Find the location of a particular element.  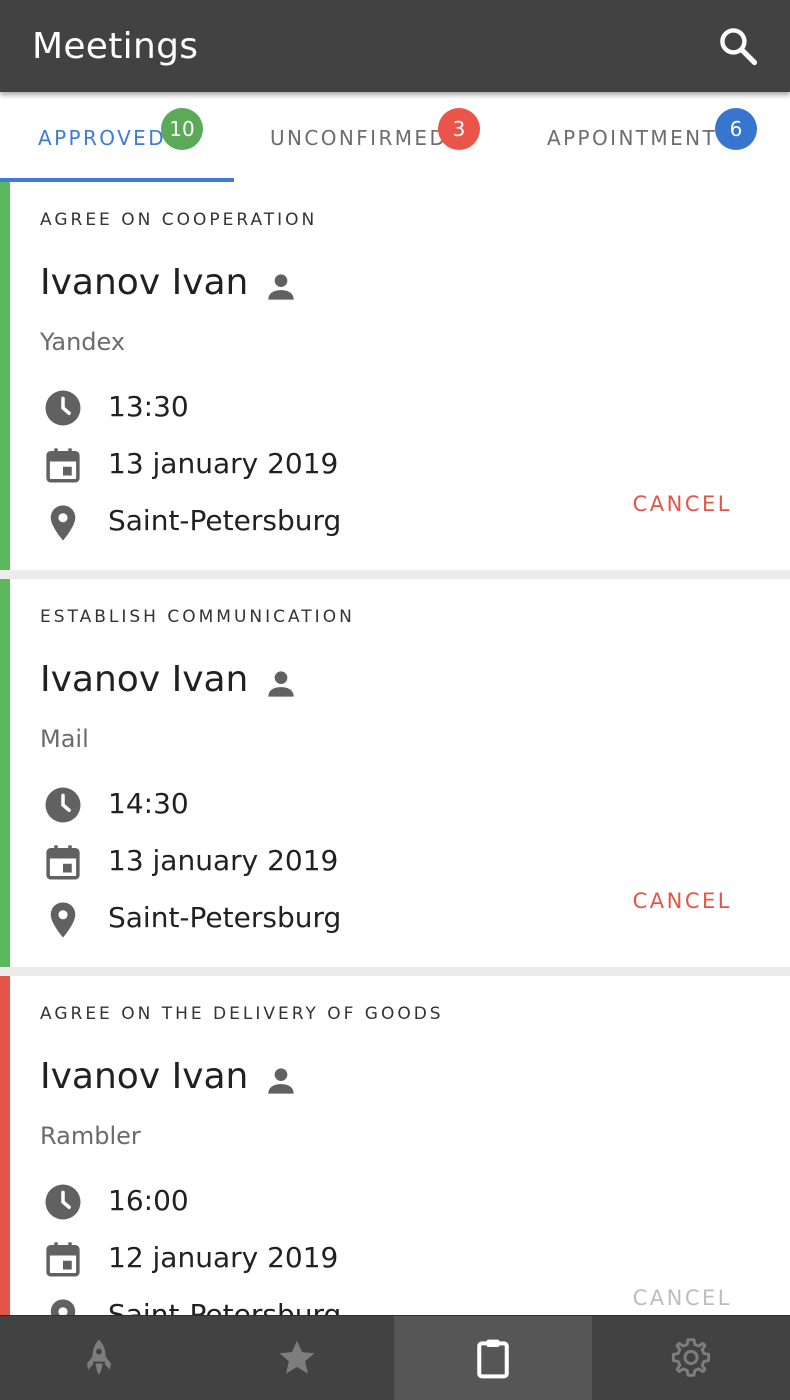

search-icon is located at coordinates (739, 47).